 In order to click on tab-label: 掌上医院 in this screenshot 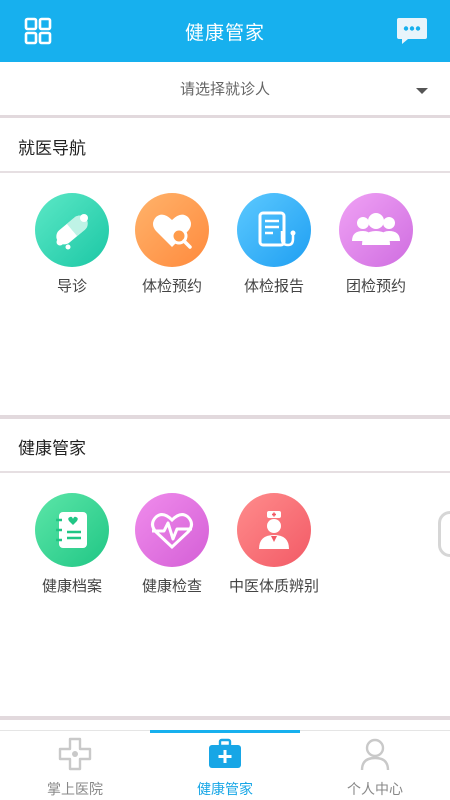, I will do `click(75, 790)`.